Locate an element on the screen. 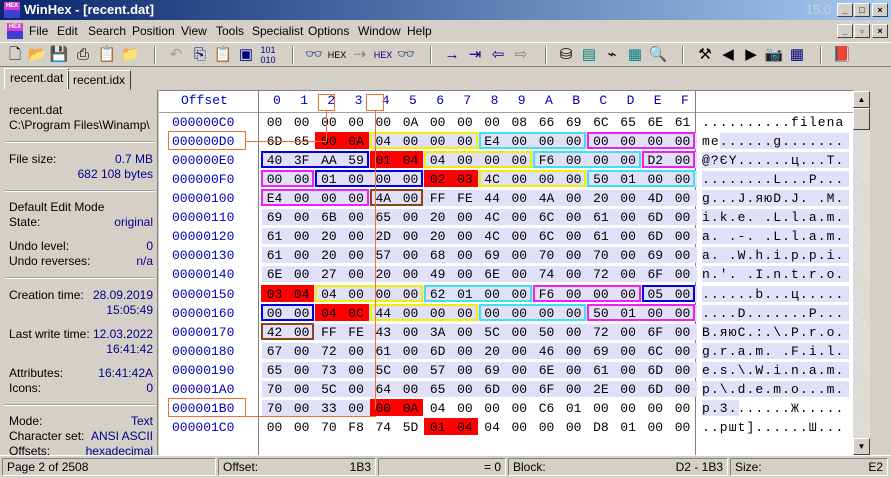 The height and width of the screenshot is (478, 891). doc-close-button: × is located at coordinates (880, 31).